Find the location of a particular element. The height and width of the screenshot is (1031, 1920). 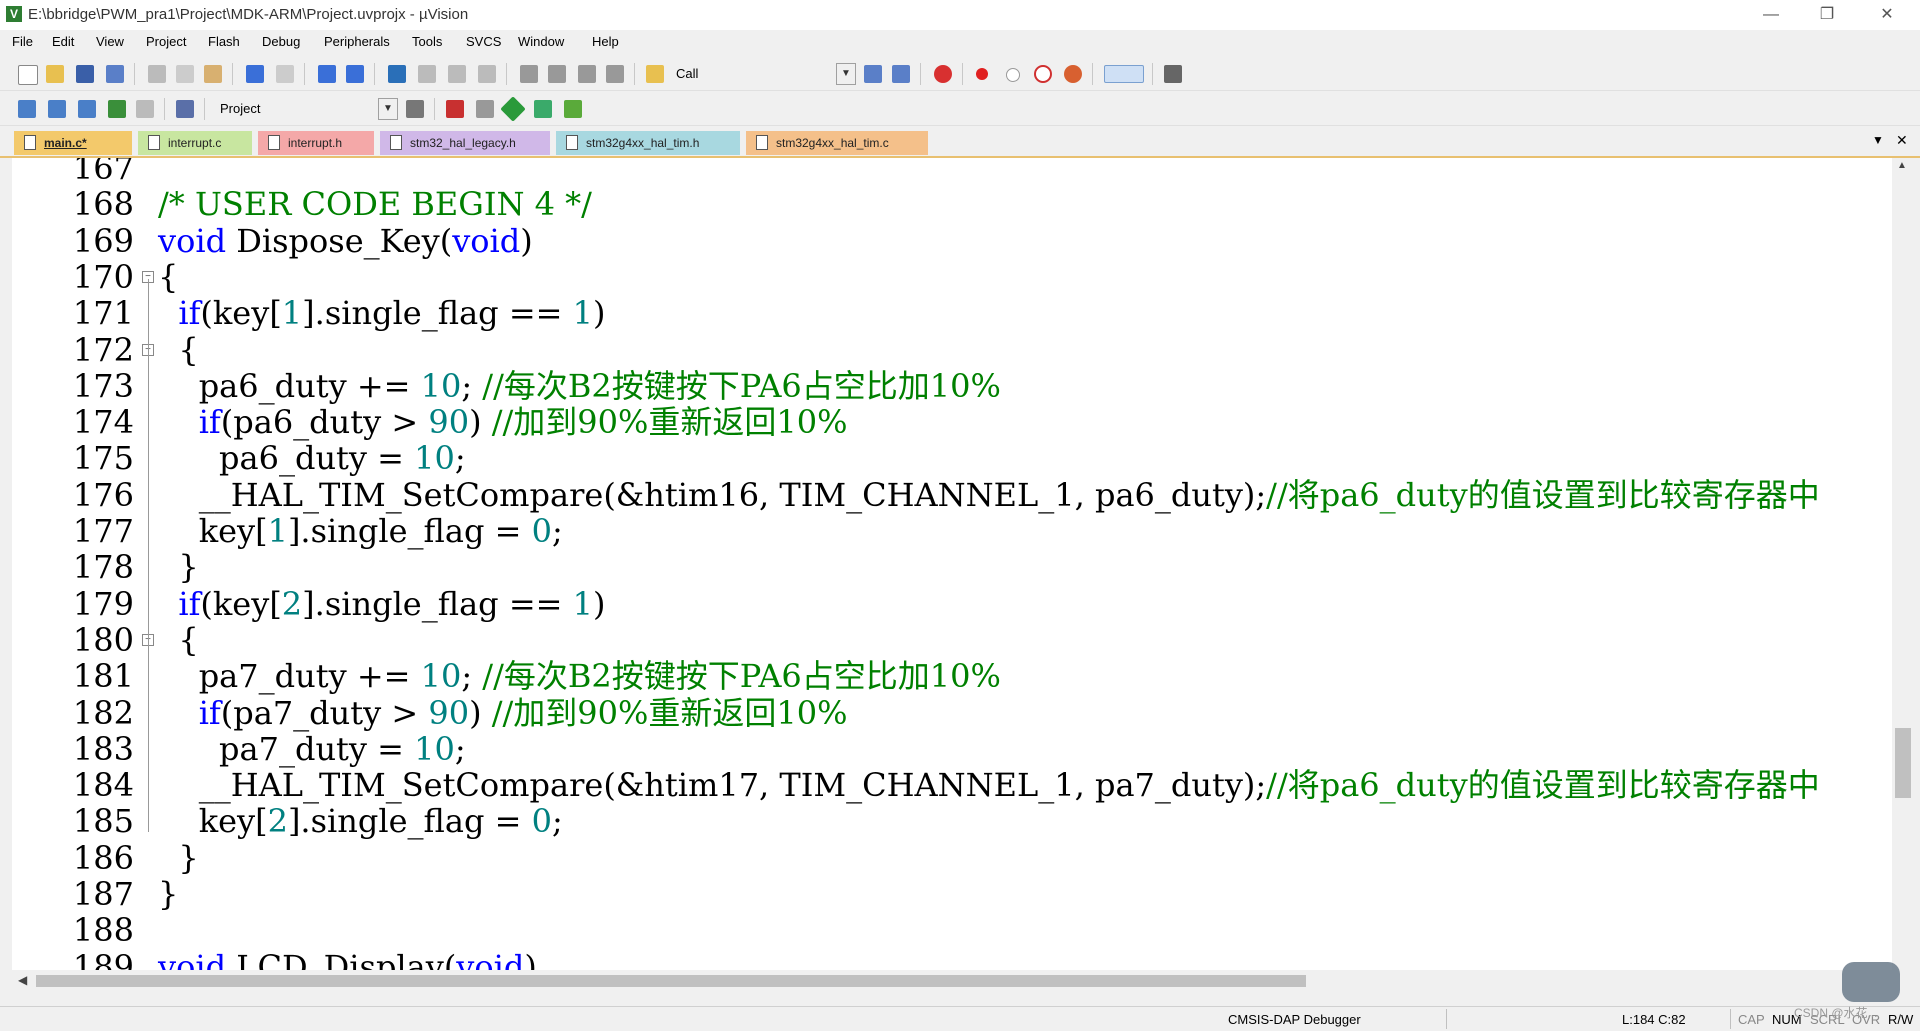

translate-icon is located at coordinates (27, 109).